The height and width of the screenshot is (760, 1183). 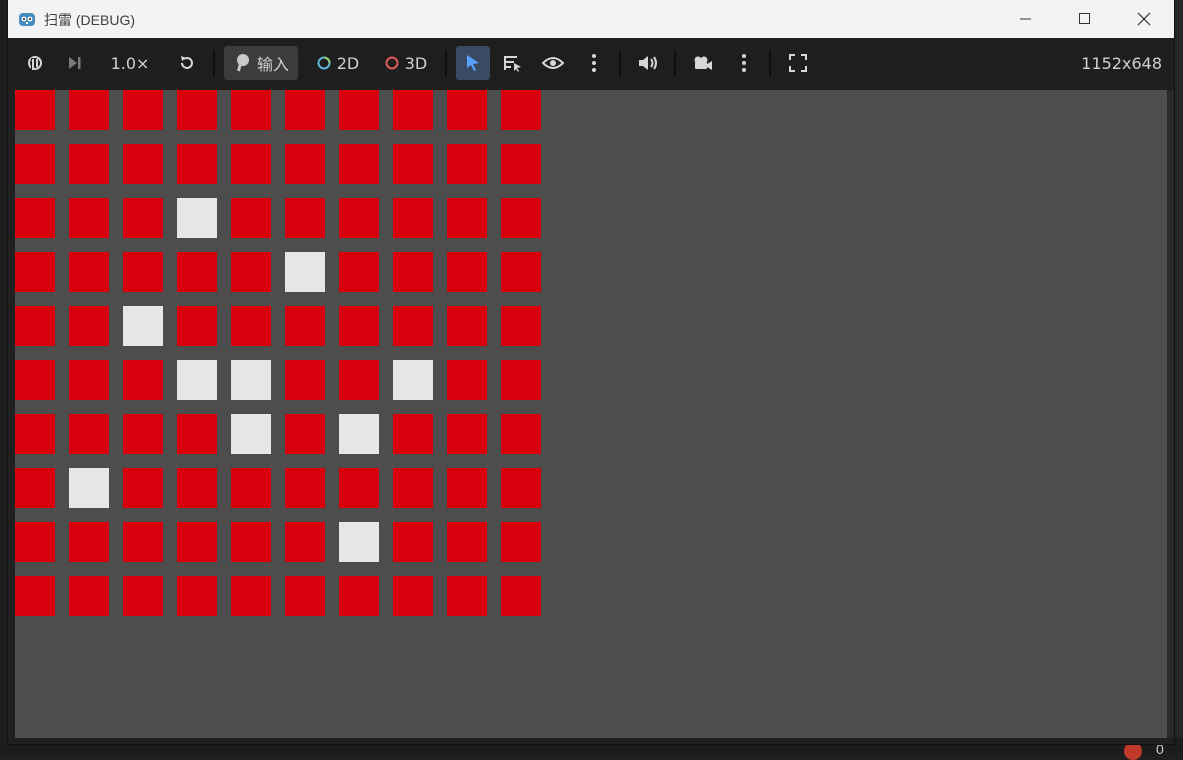 I want to click on mode-2d-button: 2D, so click(x=338, y=63).